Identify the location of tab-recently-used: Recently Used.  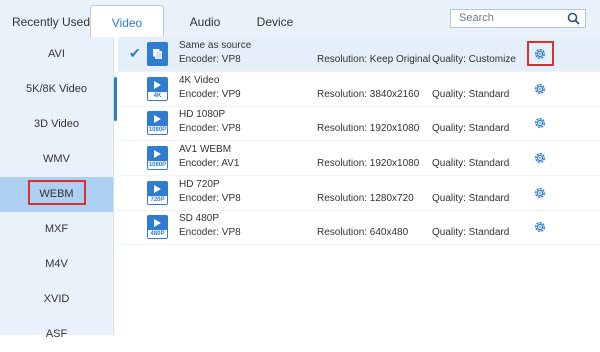
(51, 18).